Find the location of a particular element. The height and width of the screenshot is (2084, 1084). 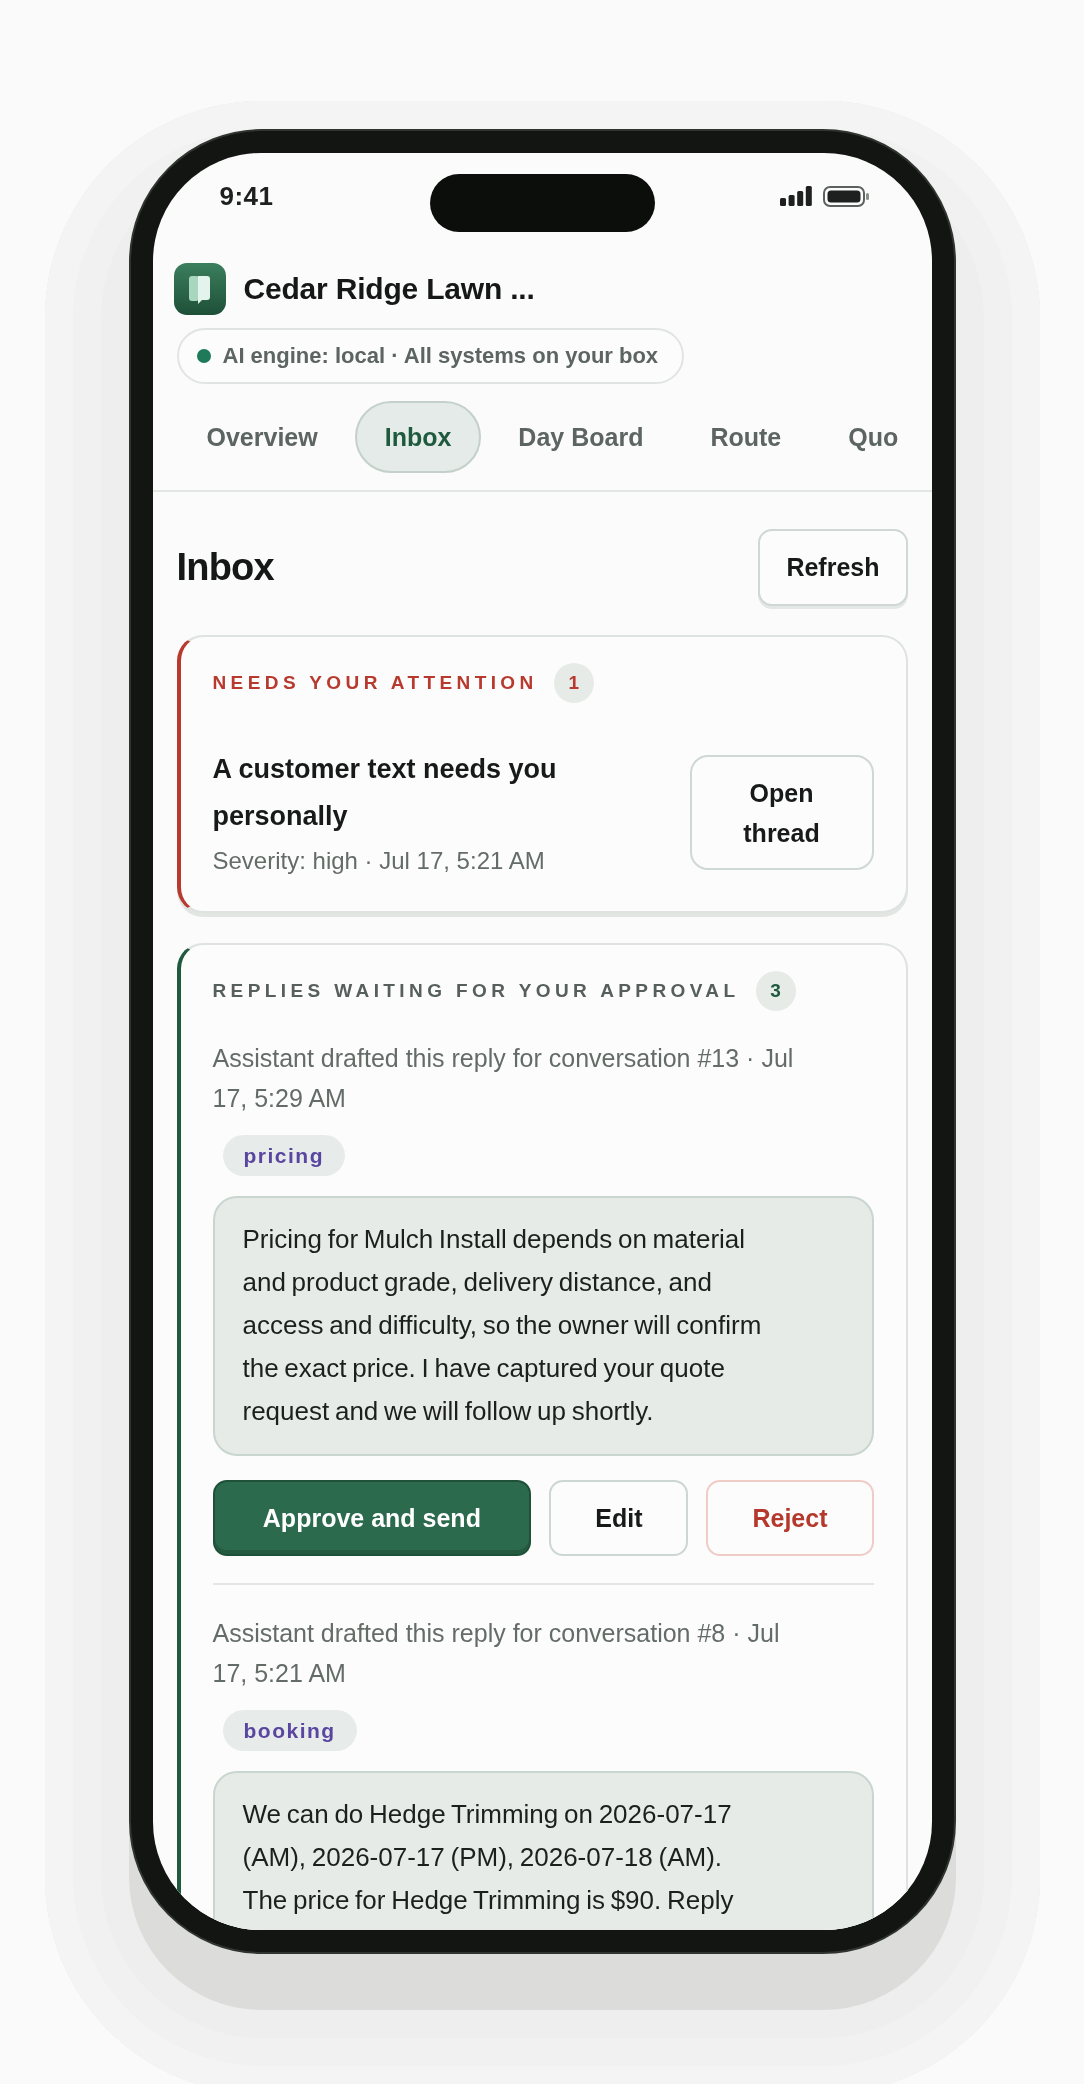

nav-tab: Day Board is located at coordinates (581, 437).